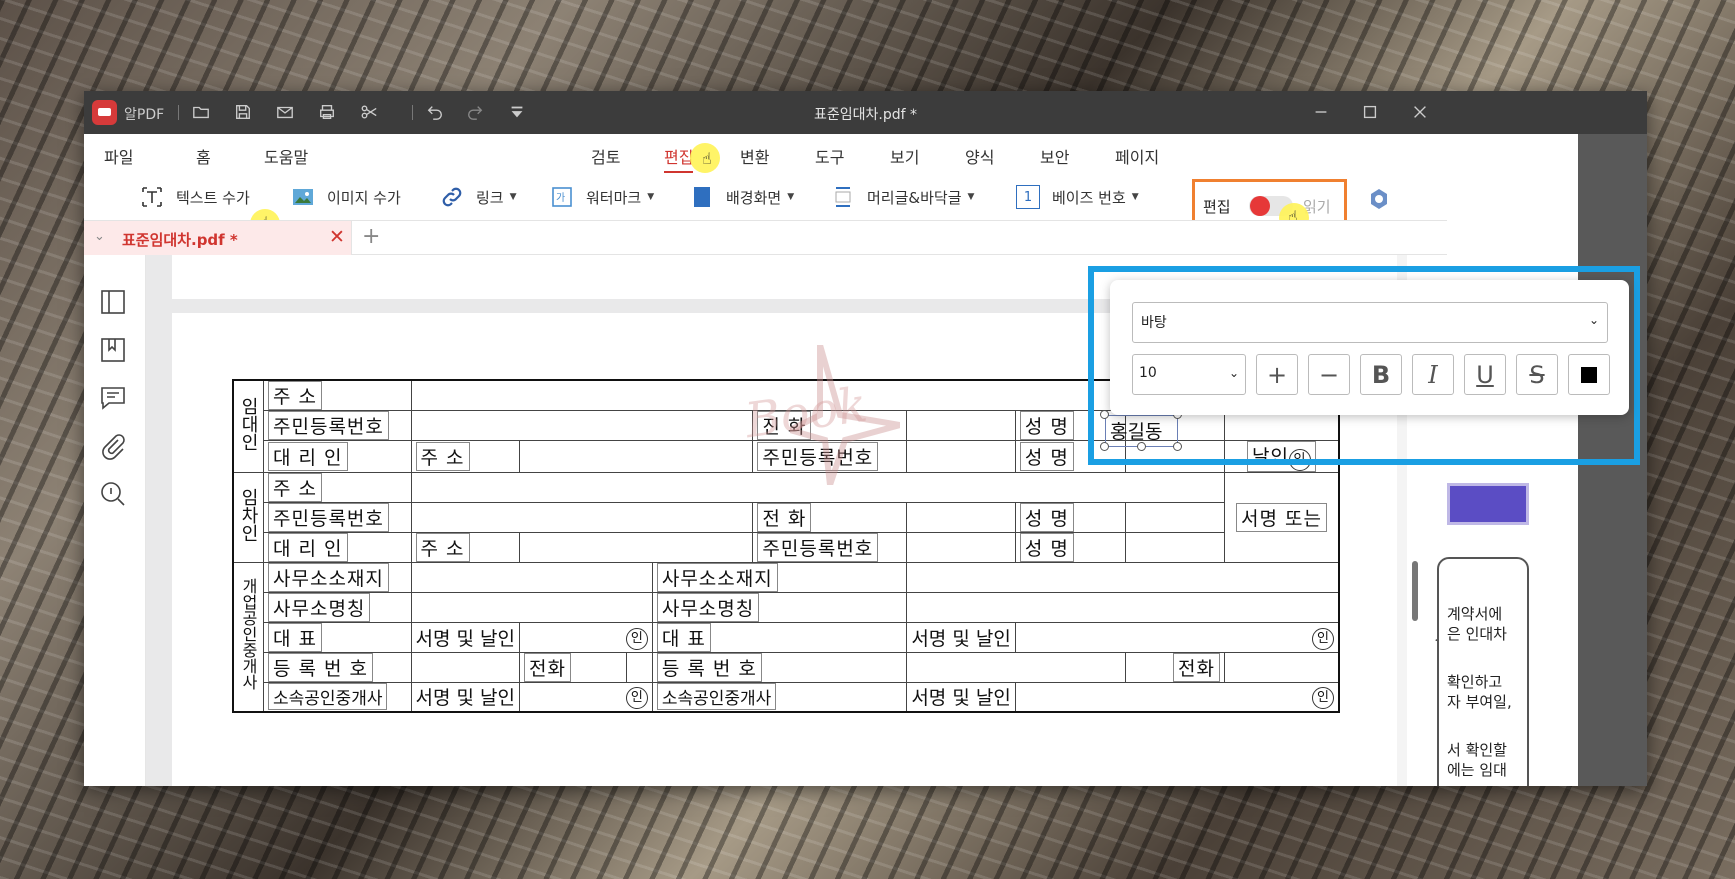 Image resolution: width=1735 pixels, height=879 pixels. What do you see at coordinates (113, 350) in the screenshot?
I see `bookmark-icon` at bounding box center [113, 350].